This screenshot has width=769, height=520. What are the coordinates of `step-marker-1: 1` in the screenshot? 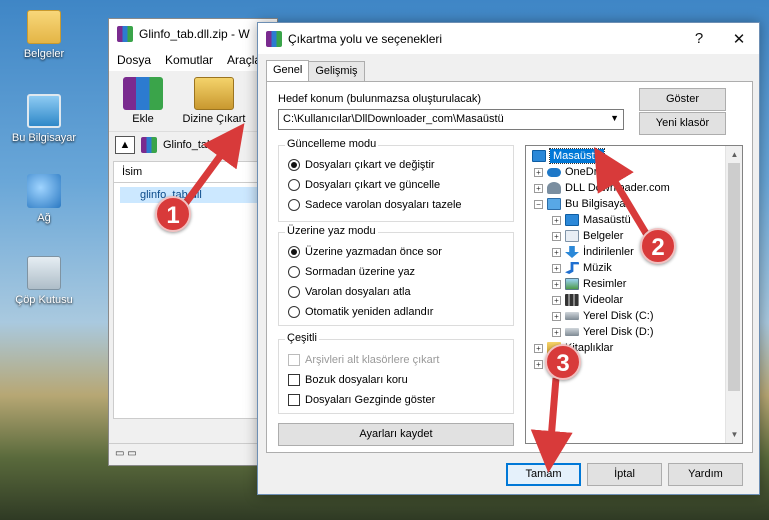 It's located at (173, 214).